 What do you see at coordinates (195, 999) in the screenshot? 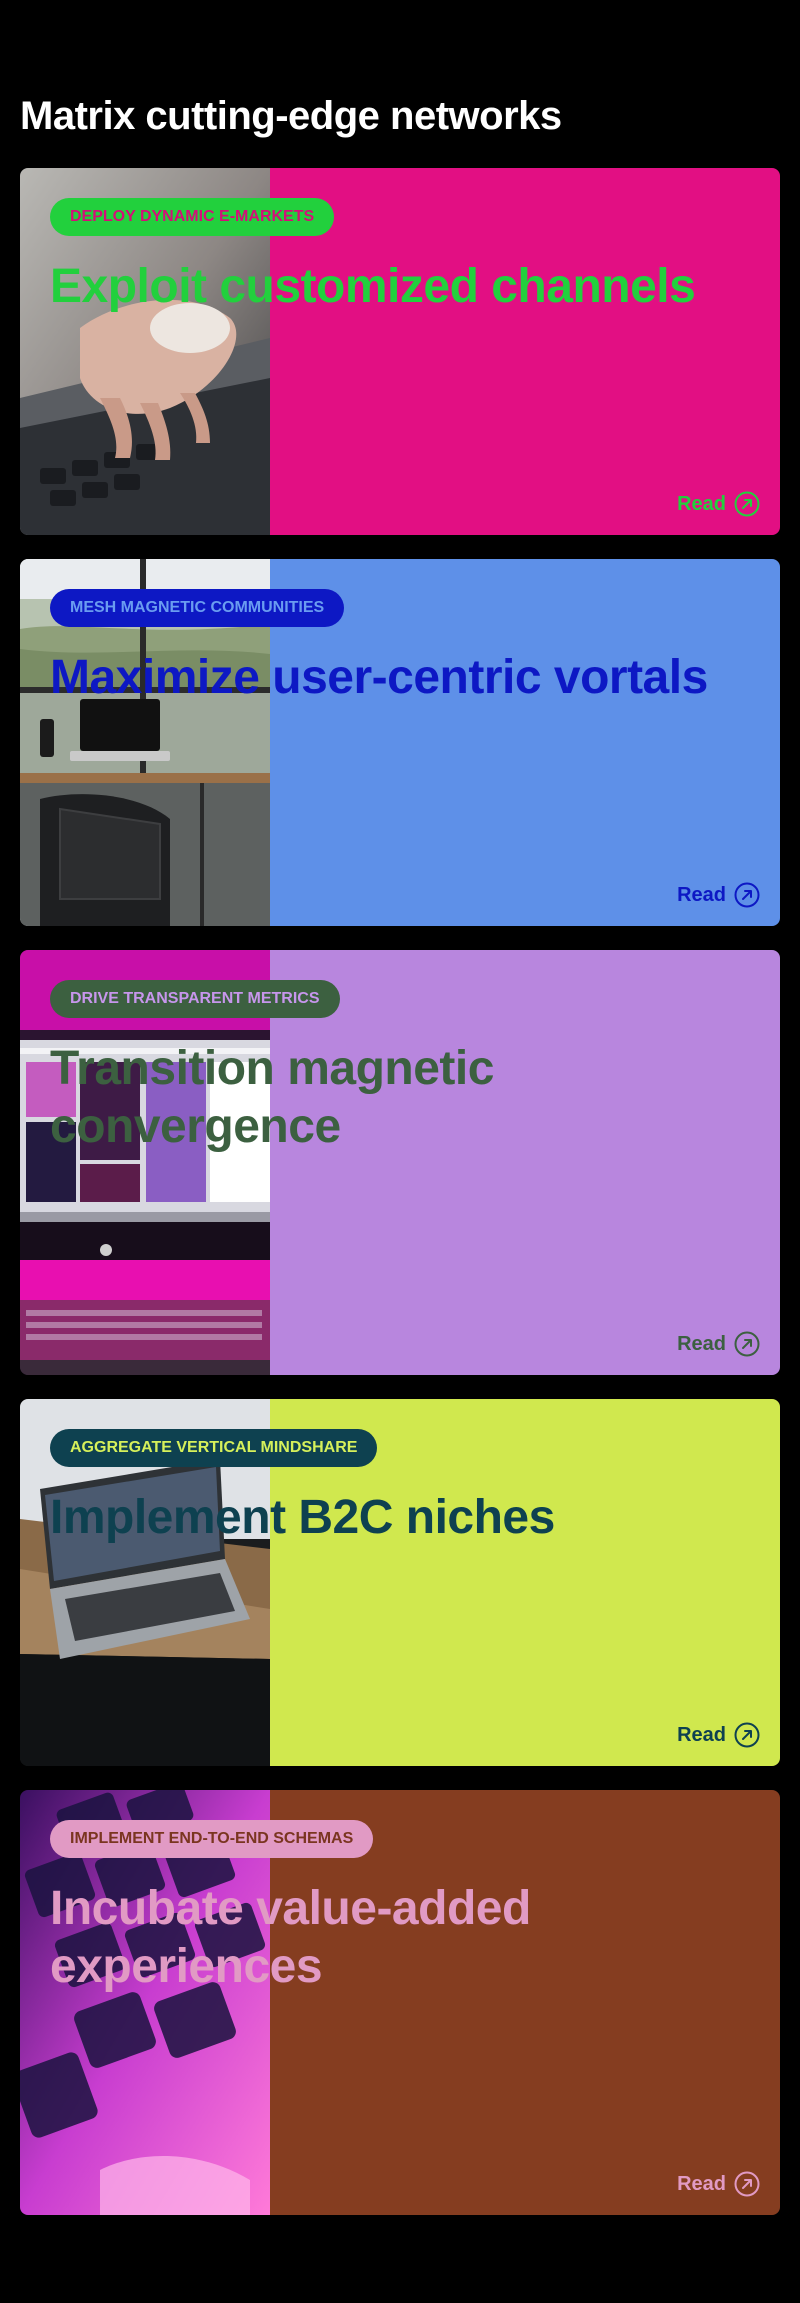
I see `card-tag: Drive transparent metrics` at bounding box center [195, 999].